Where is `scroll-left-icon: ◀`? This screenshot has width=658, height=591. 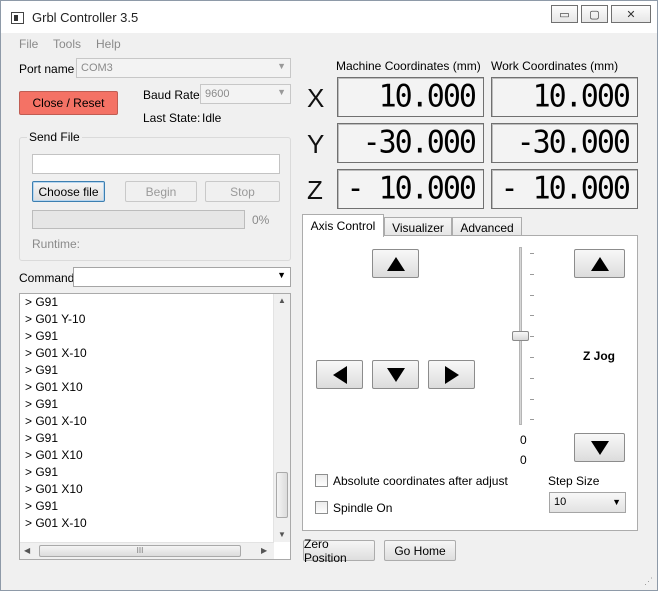 scroll-left-icon: ◀ is located at coordinates (27, 550).